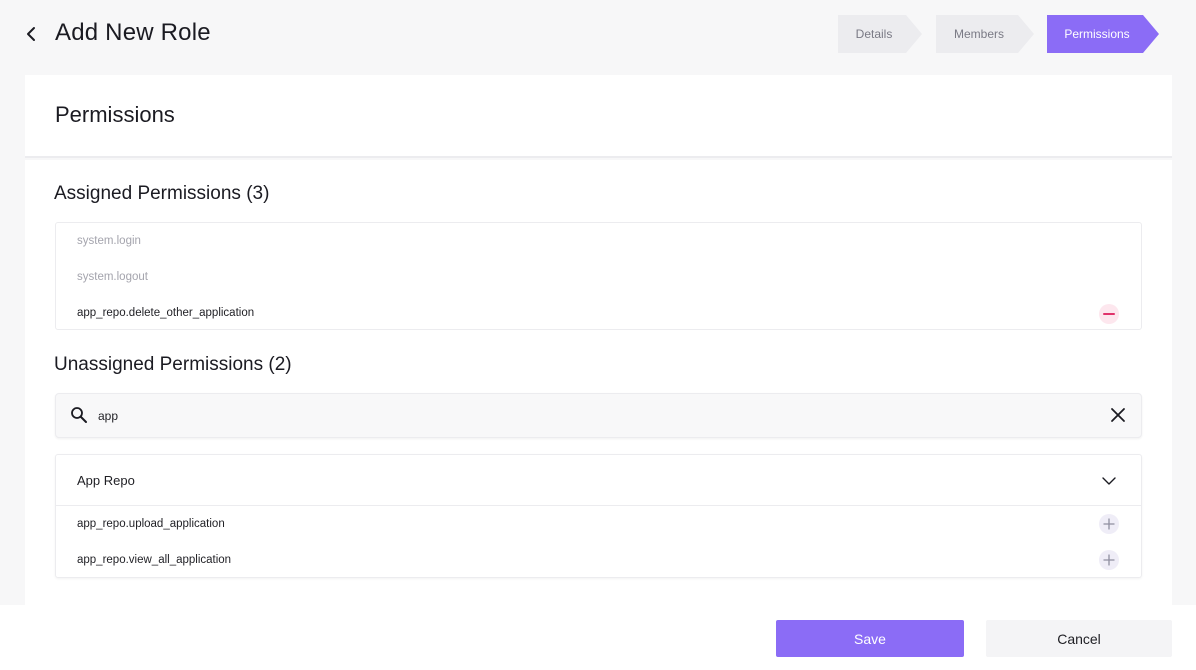 The height and width of the screenshot is (670, 1196). I want to click on remove-permission-button, so click(1109, 314).